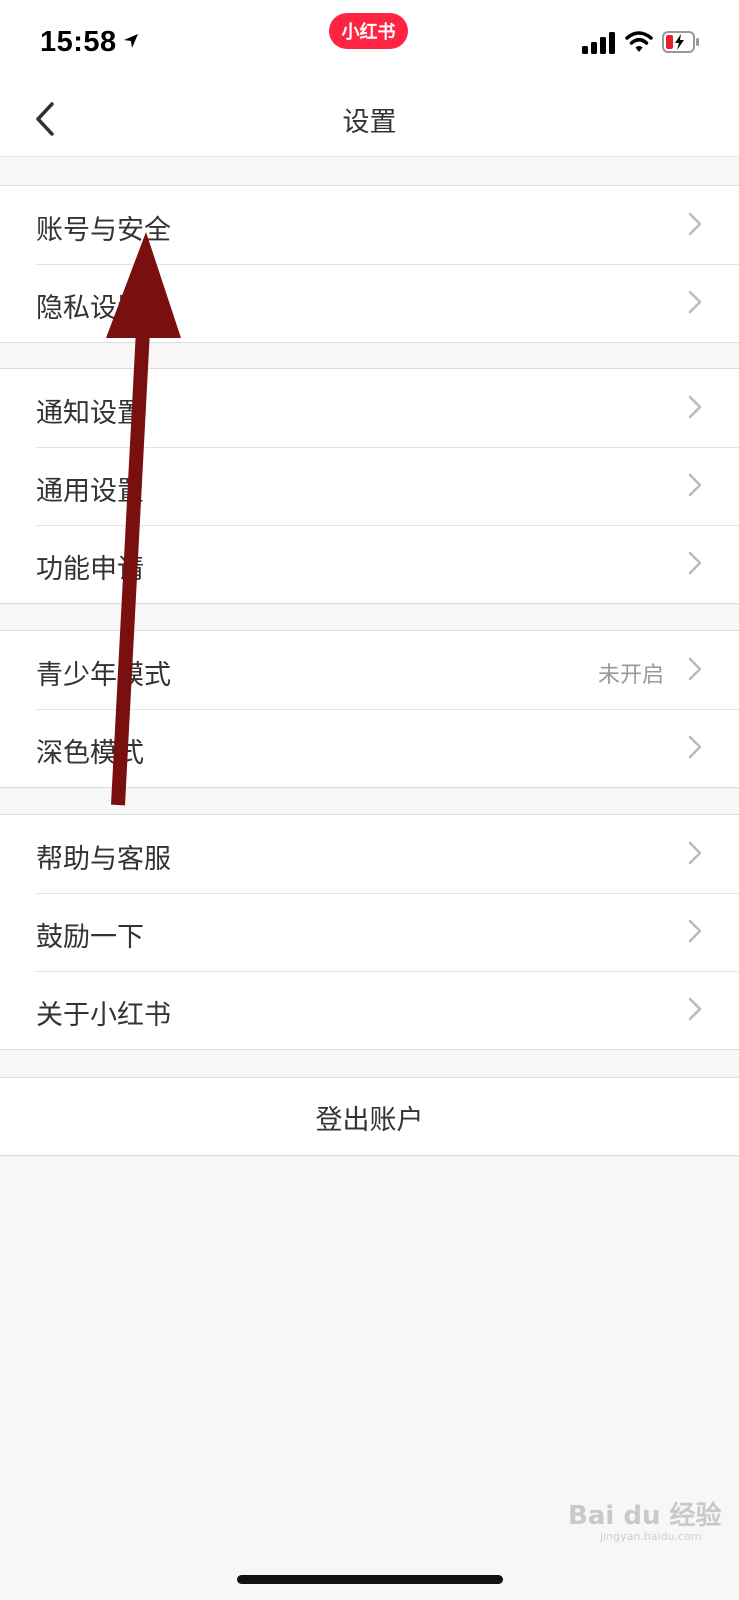  Describe the element at coordinates (369, 854) in the screenshot. I see `settings-item-help: 帮助与客服` at that location.